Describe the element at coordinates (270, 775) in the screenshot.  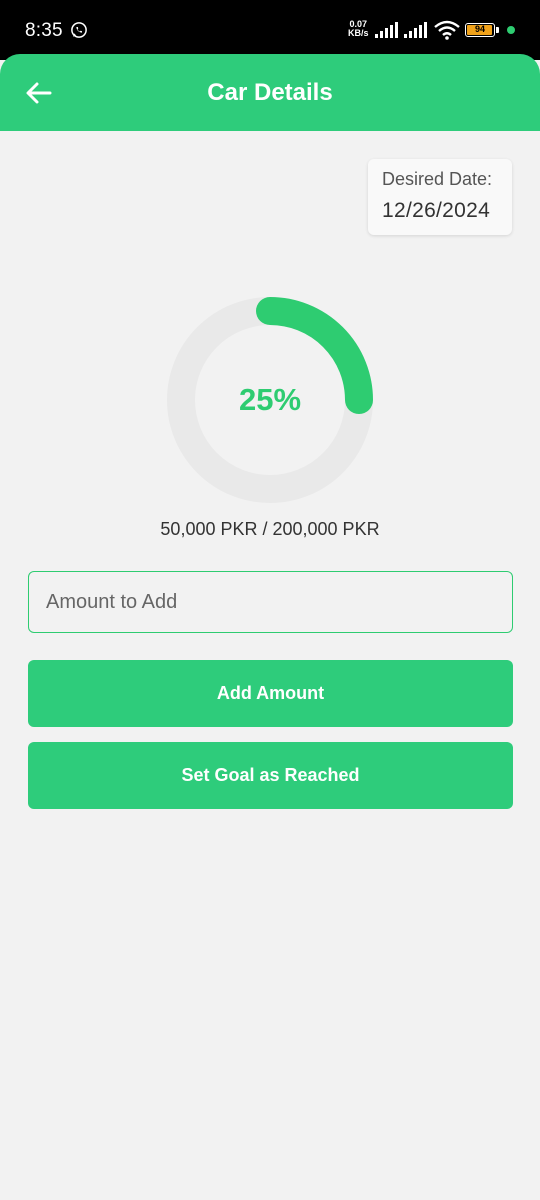
I see `set-goal-reached-button: Set Goal as Reached` at that location.